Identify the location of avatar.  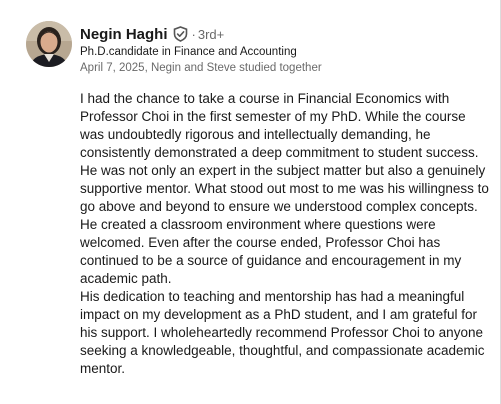
(49, 44).